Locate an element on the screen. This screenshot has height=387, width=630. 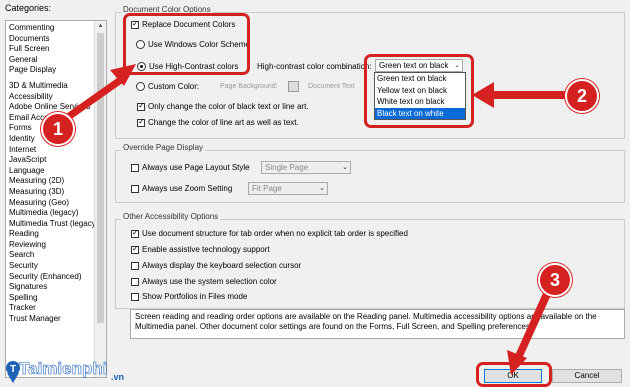
badge-3: 3 is located at coordinates (555, 280).